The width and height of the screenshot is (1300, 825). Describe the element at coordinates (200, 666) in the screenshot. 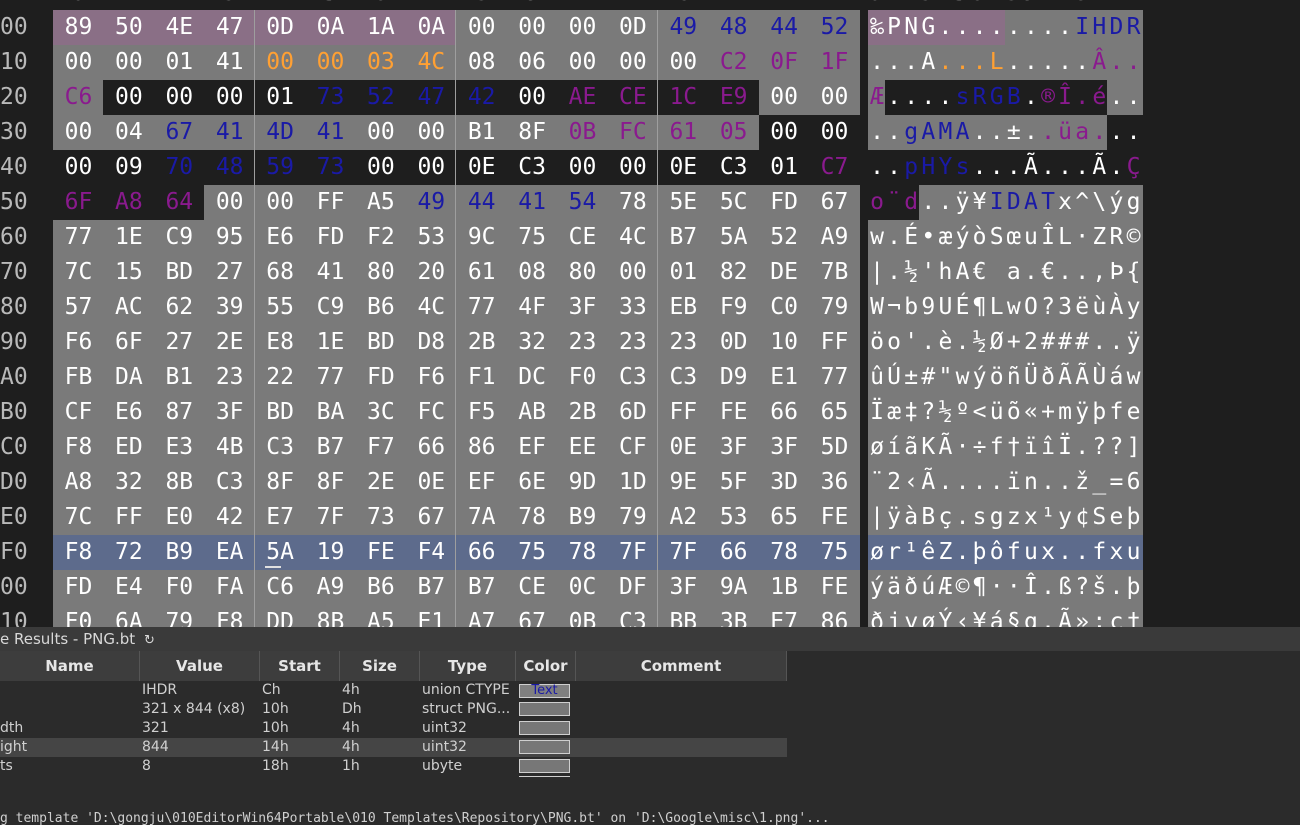

I see `column-header-value: Value` at that location.